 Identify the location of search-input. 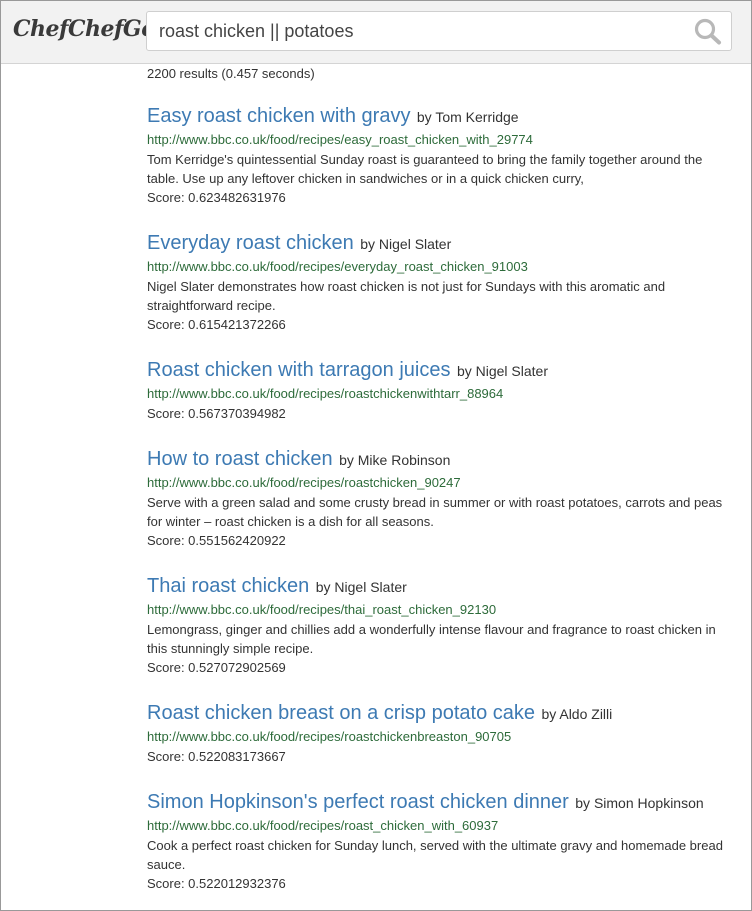
(417, 31).